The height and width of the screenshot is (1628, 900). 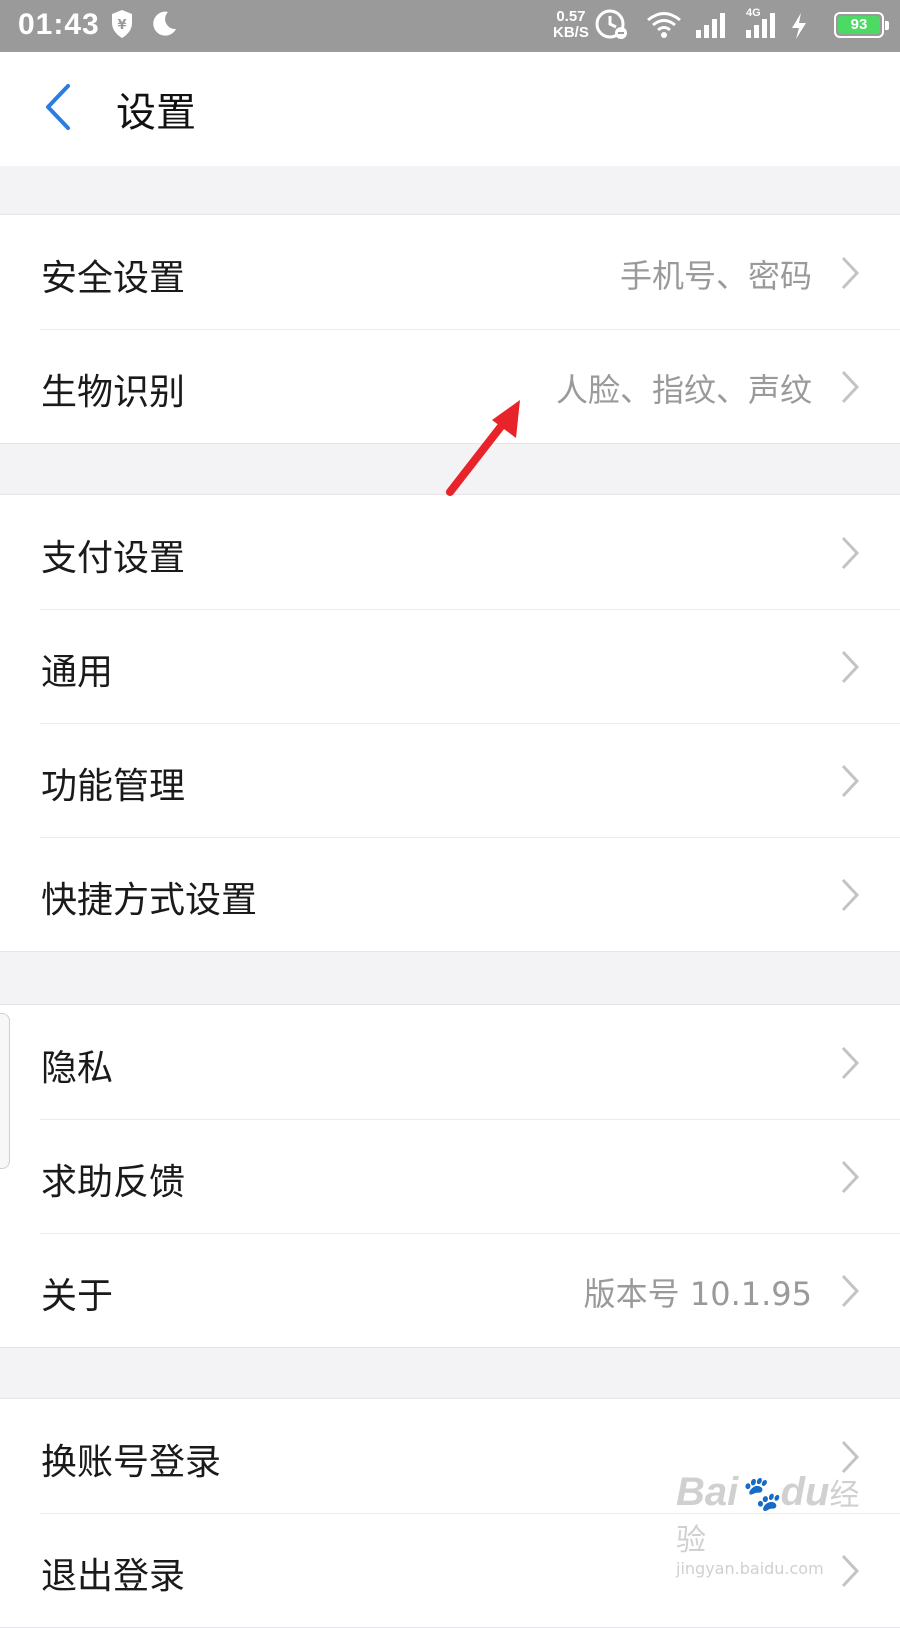 I want to click on settings-item-value: 版本号 10.1.95, so click(x=697, y=1294).